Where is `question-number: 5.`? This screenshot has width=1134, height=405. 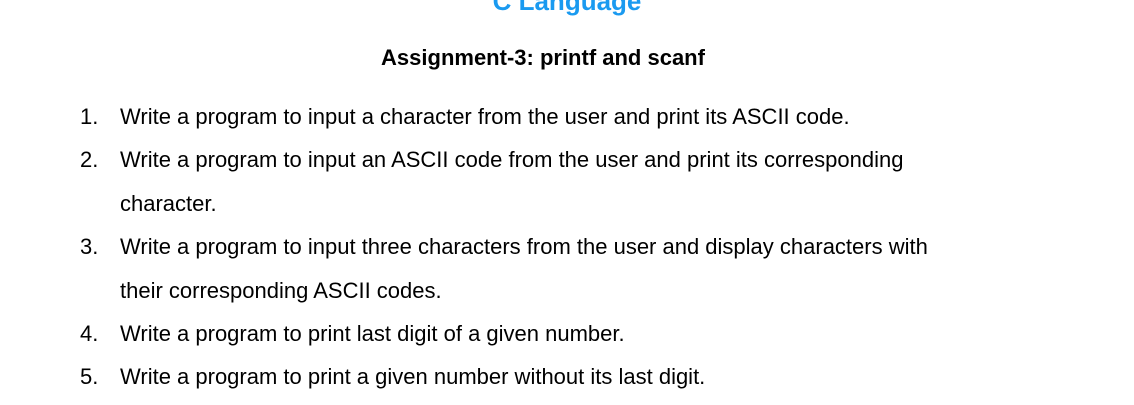
question-number: 5. is located at coordinates (89, 376).